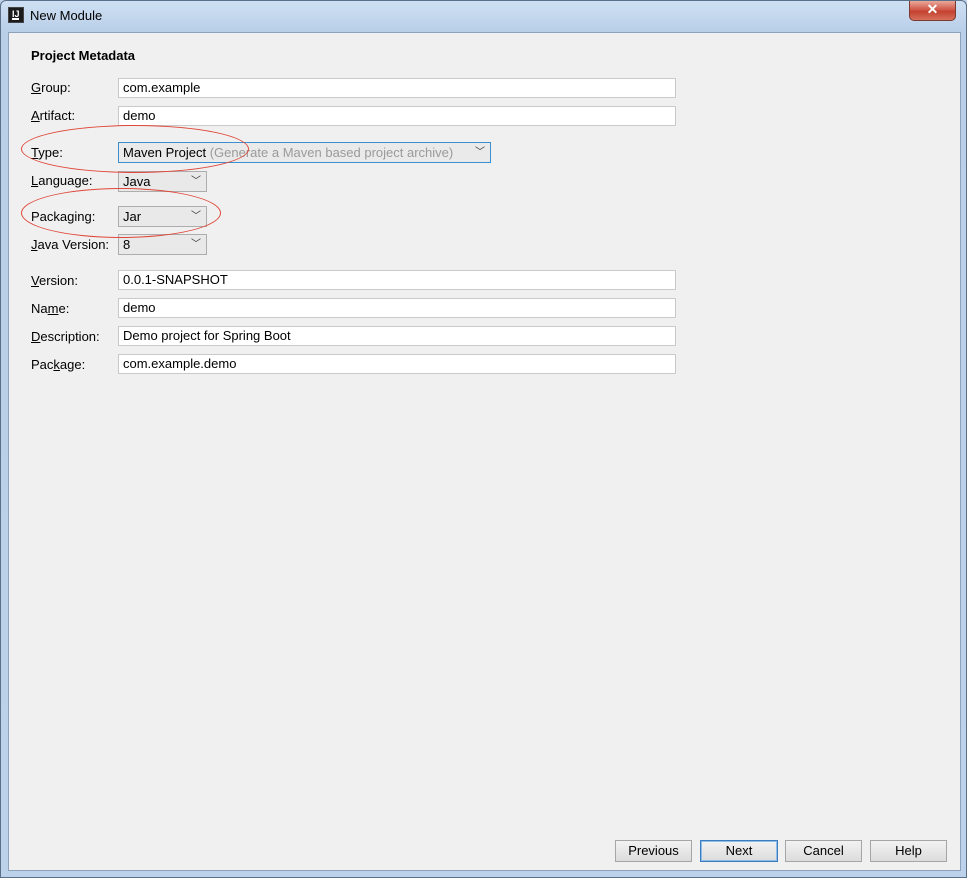 The width and height of the screenshot is (967, 878). What do you see at coordinates (137, 181) in the screenshot?
I see `language-selected-value: Java` at bounding box center [137, 181].